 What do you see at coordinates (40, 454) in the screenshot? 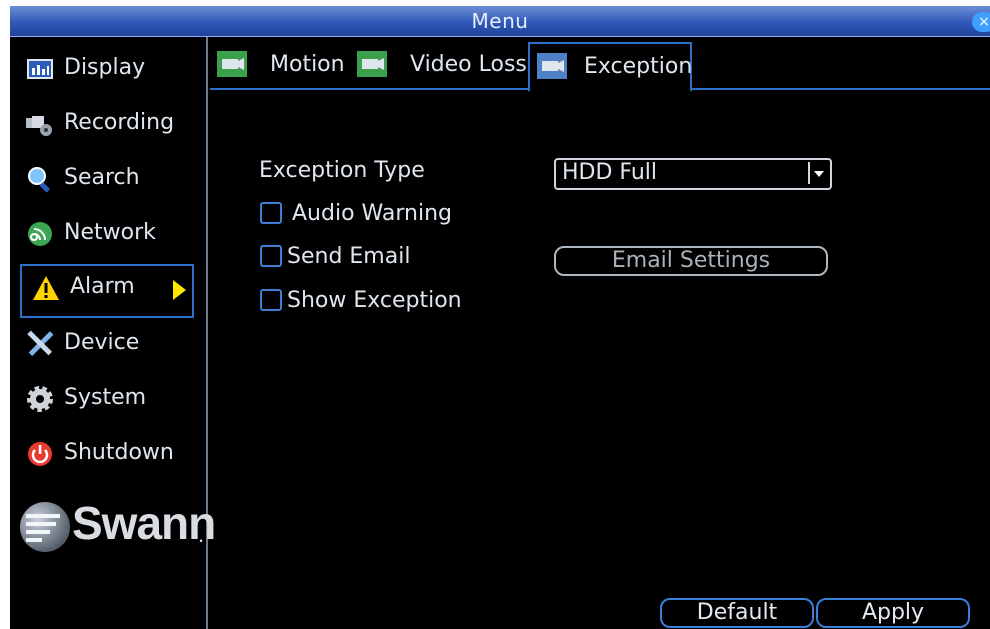
I see `power-icon` at bounding box center [40, 454].